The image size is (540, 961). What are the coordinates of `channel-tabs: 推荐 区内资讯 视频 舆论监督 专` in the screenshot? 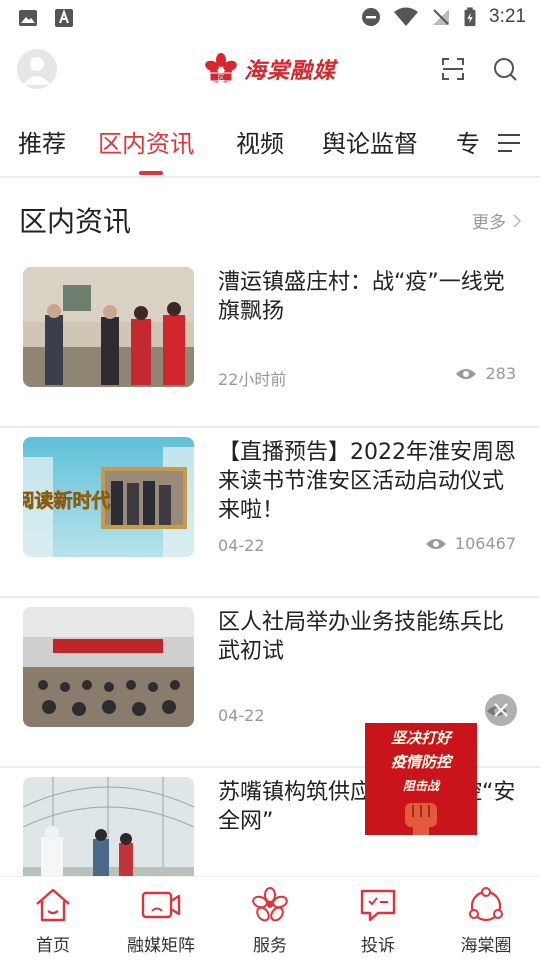 It's located at (270, 144).